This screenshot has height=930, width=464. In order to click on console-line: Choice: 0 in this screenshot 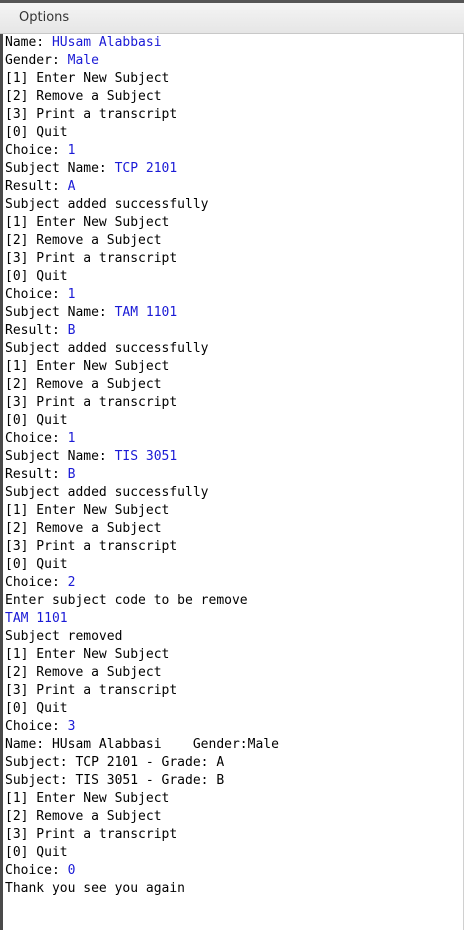, I will do `click(233, 871)`.